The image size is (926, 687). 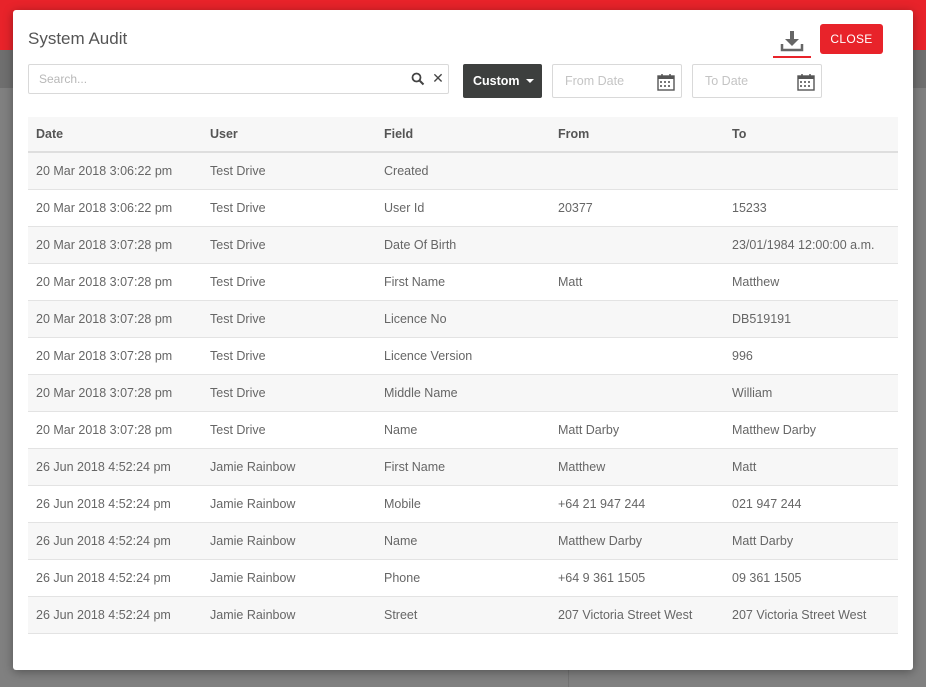 What do you see at coordinates (625, 615) in the screenshot?
I see `cell-from: 207 Victoria Street West` at bounding box center [625, 615].